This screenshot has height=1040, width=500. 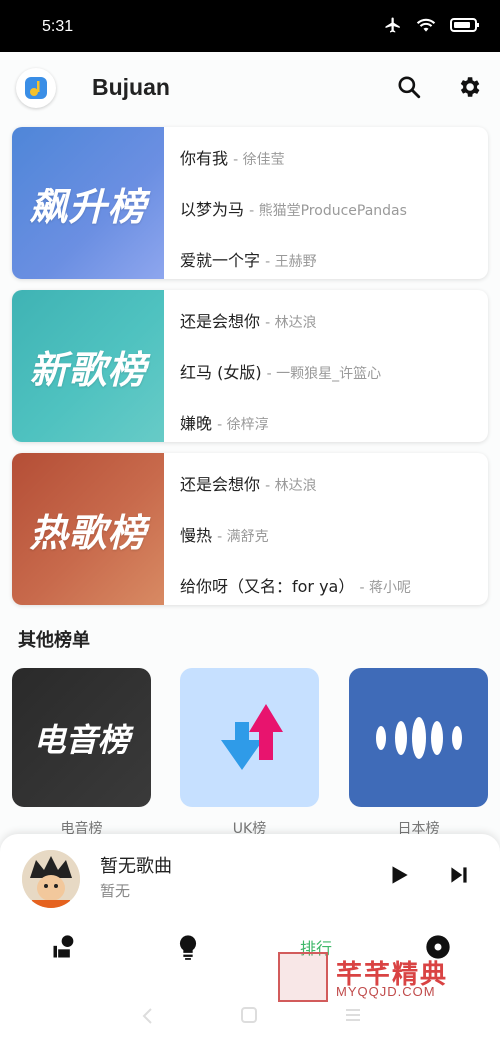 I want to click on song-artist: - 熊猫堂ProducePandas, so click(x=328, y=211).